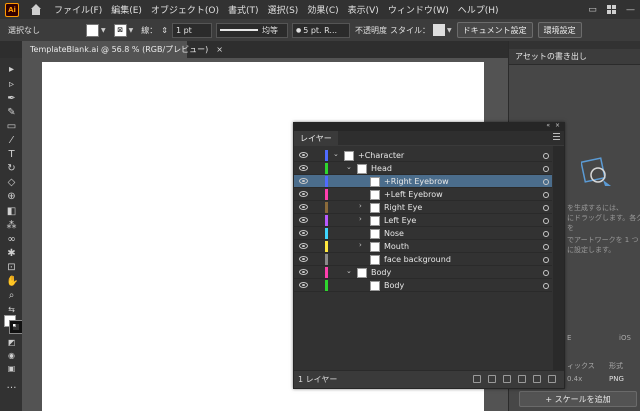 This screenshot has width=640, height=411. What do you see at coordinates (11, 112) in the screenshot?
I see `curvature-tool-icon: ✎` at bounding box center [11, 112].